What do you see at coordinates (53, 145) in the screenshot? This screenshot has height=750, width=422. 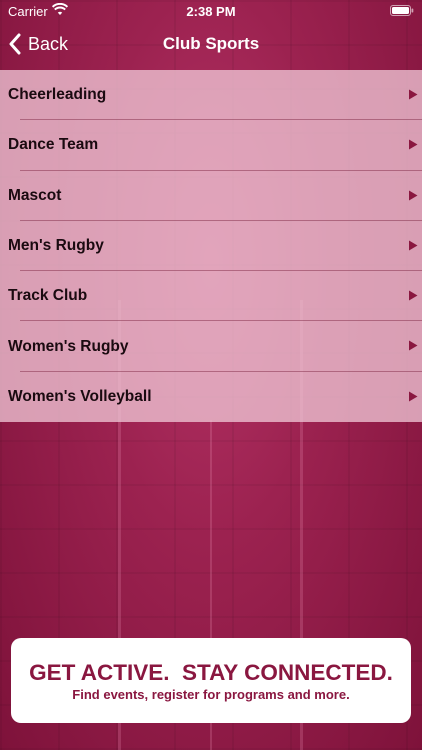 I see `list-item-label: Dance Team` at bounding box center [53, 145].